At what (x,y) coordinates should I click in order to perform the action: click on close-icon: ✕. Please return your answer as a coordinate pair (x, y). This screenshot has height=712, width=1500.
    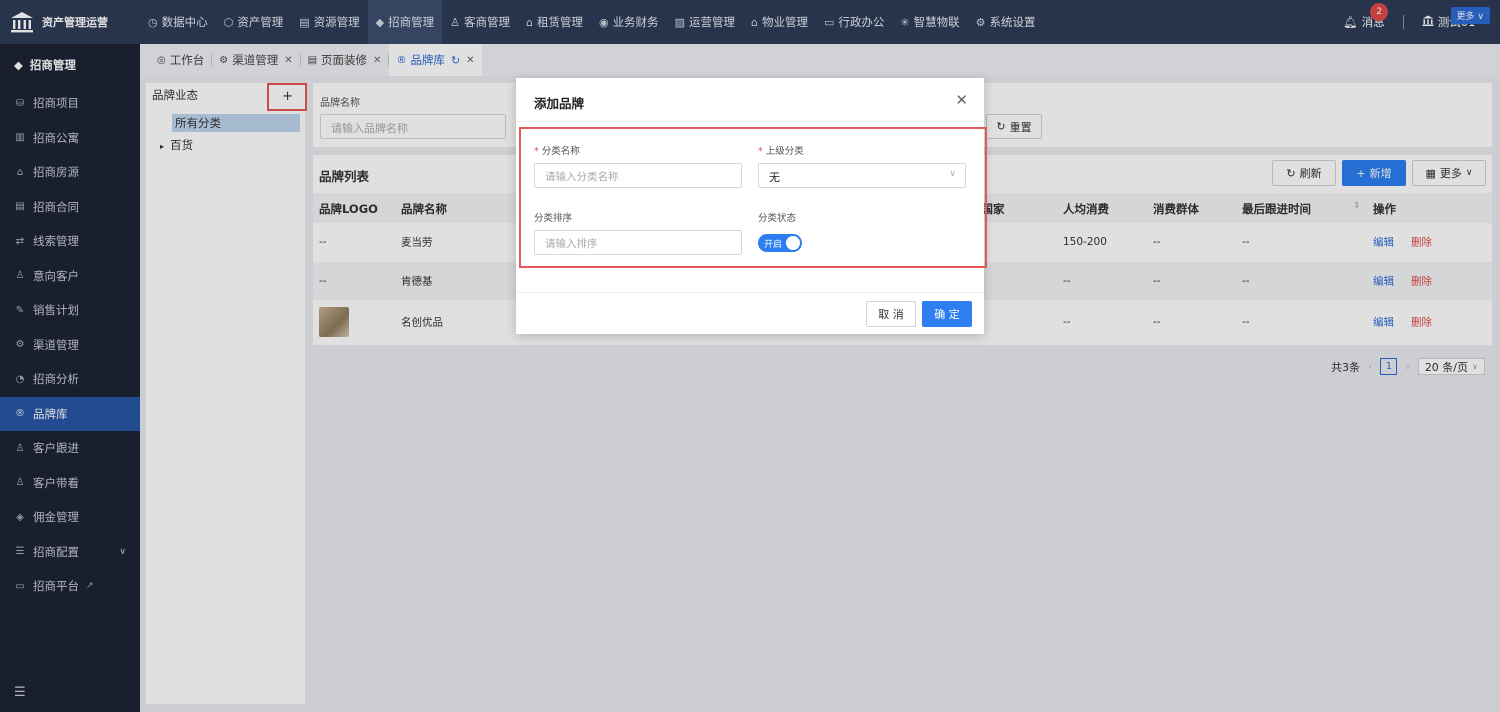
    Looking at the image, I should click on (961, 100).